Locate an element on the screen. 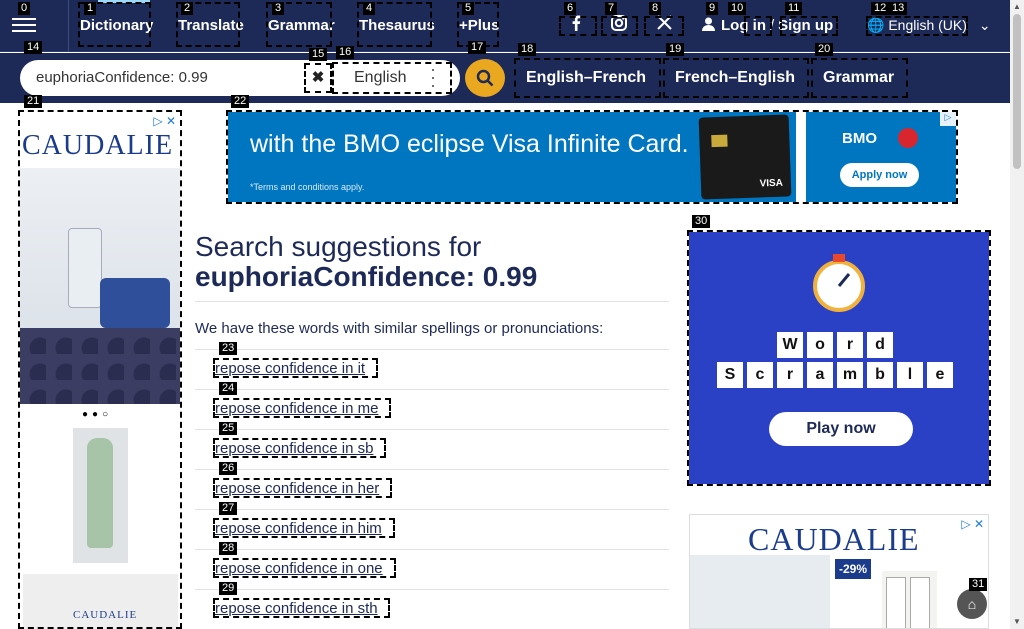 This screenshot has width=1024, height=629. index-tag: 31 is located at coordinates (978, 584).